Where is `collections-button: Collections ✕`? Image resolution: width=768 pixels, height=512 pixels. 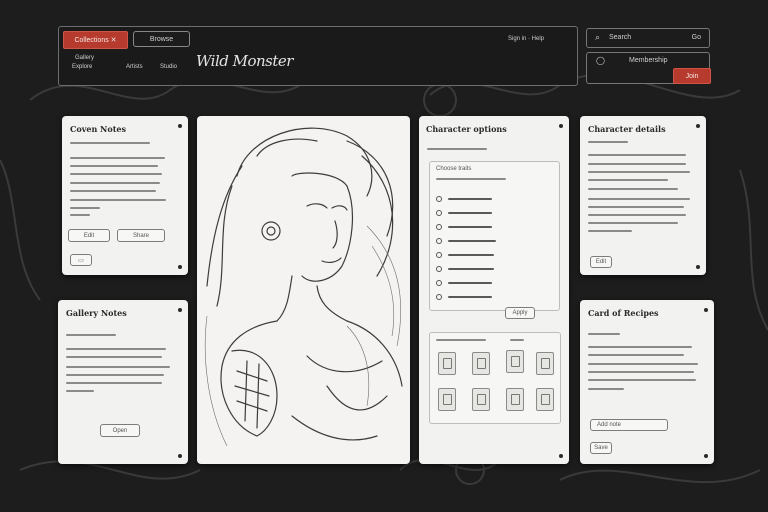
collections-button: Collections ✕ is located at coordinates (95, 40).